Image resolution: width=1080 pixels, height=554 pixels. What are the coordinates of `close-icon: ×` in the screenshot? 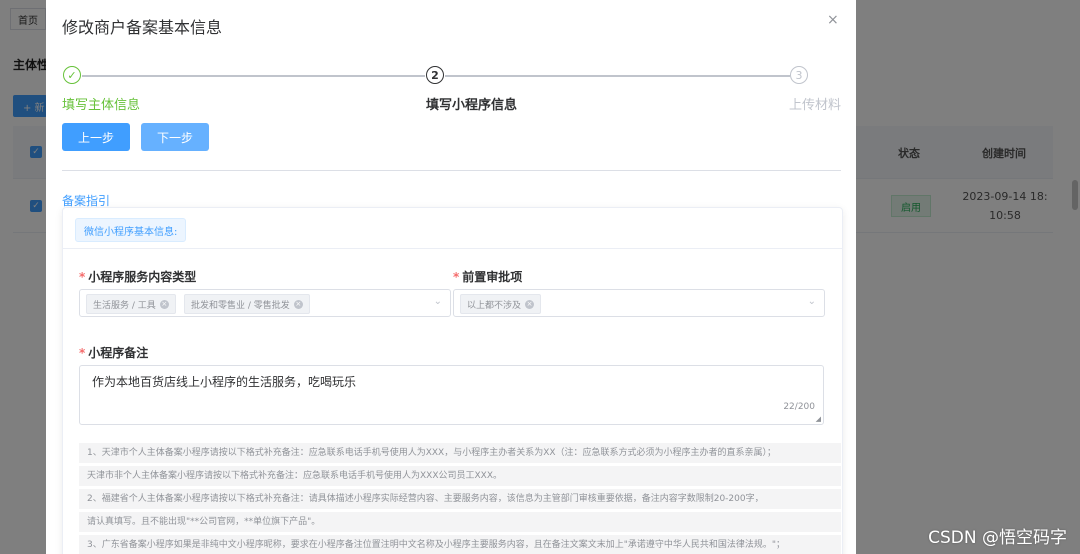 It's located at (833, 20).